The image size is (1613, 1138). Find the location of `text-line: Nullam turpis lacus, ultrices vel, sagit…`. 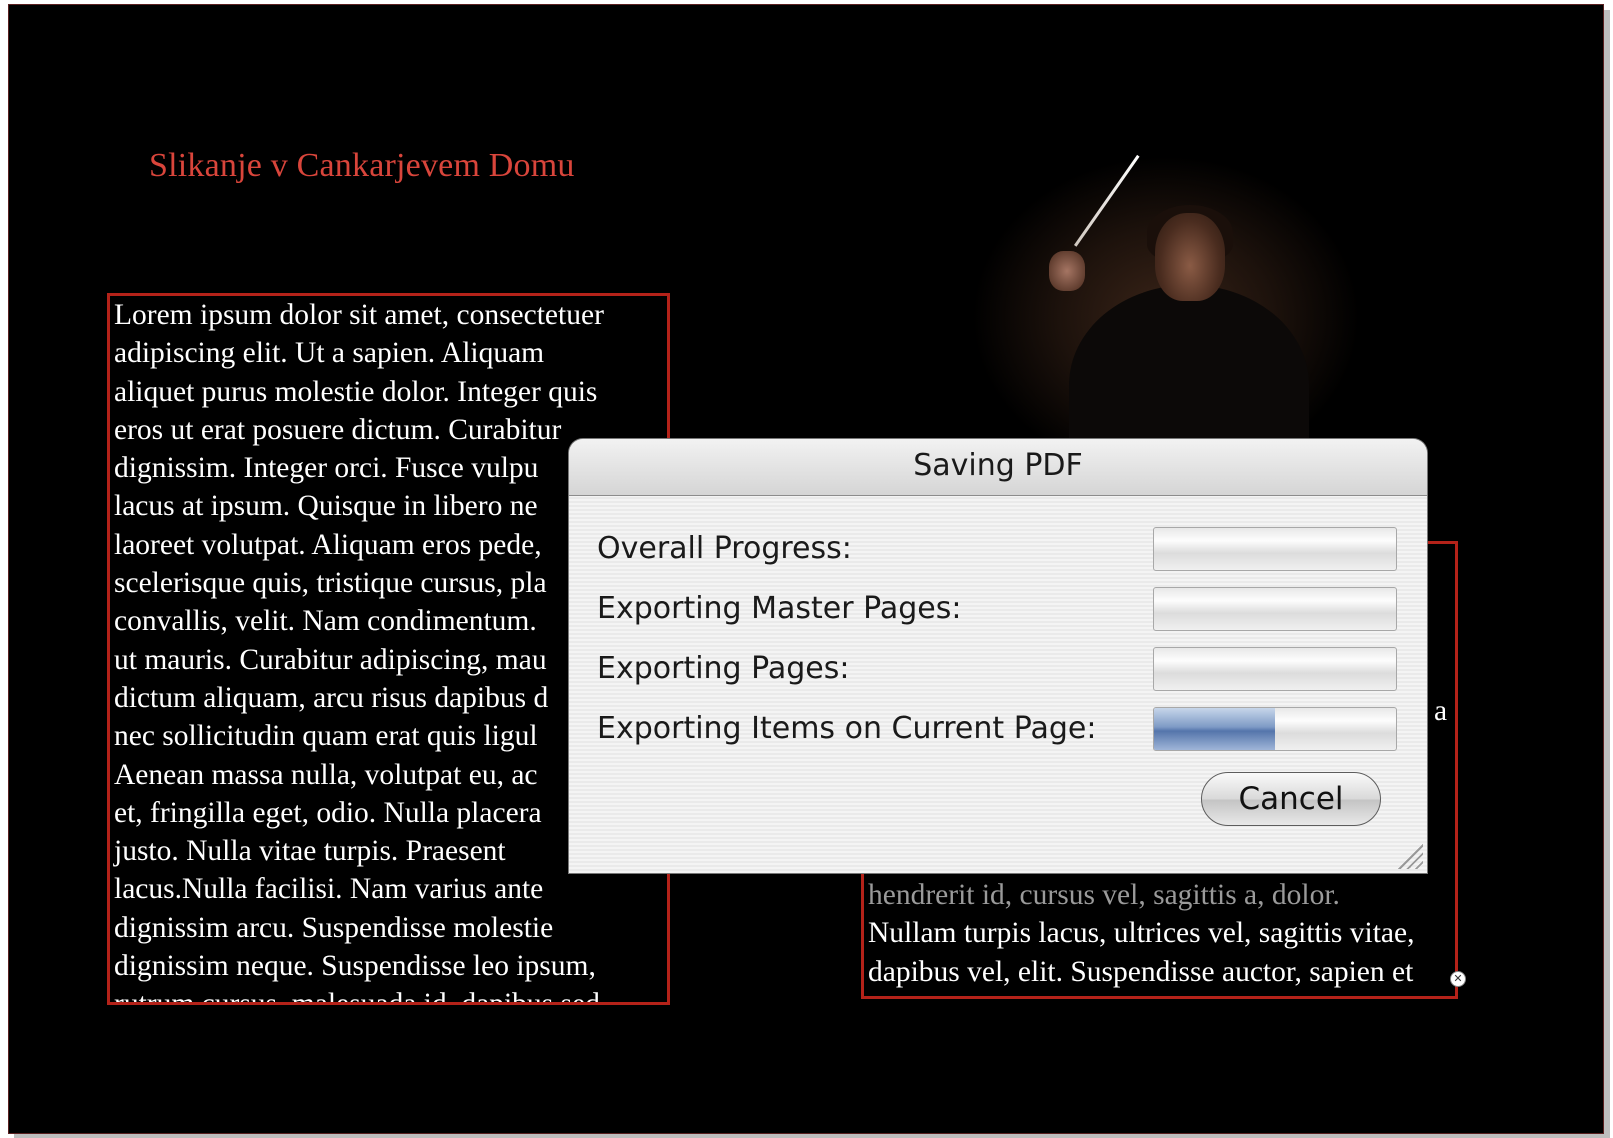

text-line: Nullam turpis lacus, ultrices vel, sagit… is located at coordinates (1141, 933).